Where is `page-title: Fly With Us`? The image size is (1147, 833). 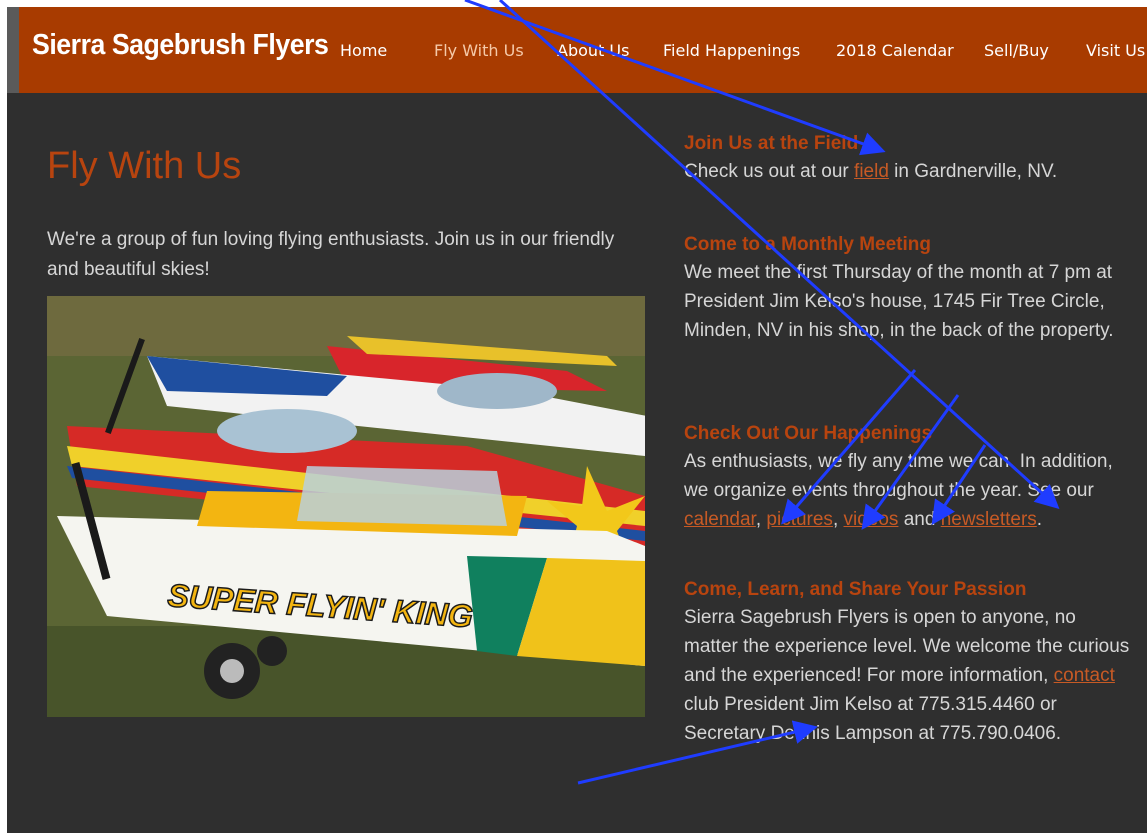 page-title: Fly With Us is located at coordinates (144, 166).